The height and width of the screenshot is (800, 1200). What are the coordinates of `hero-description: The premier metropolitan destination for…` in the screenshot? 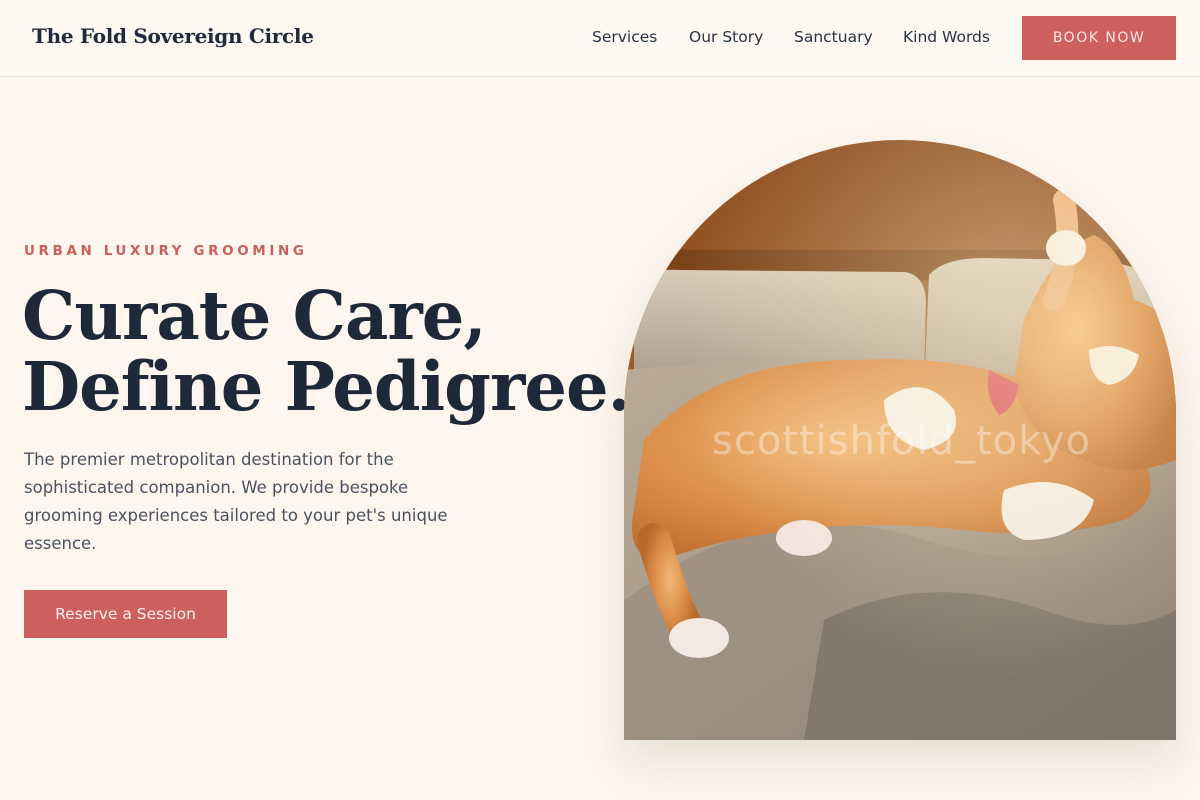 It's located at (236, 501).